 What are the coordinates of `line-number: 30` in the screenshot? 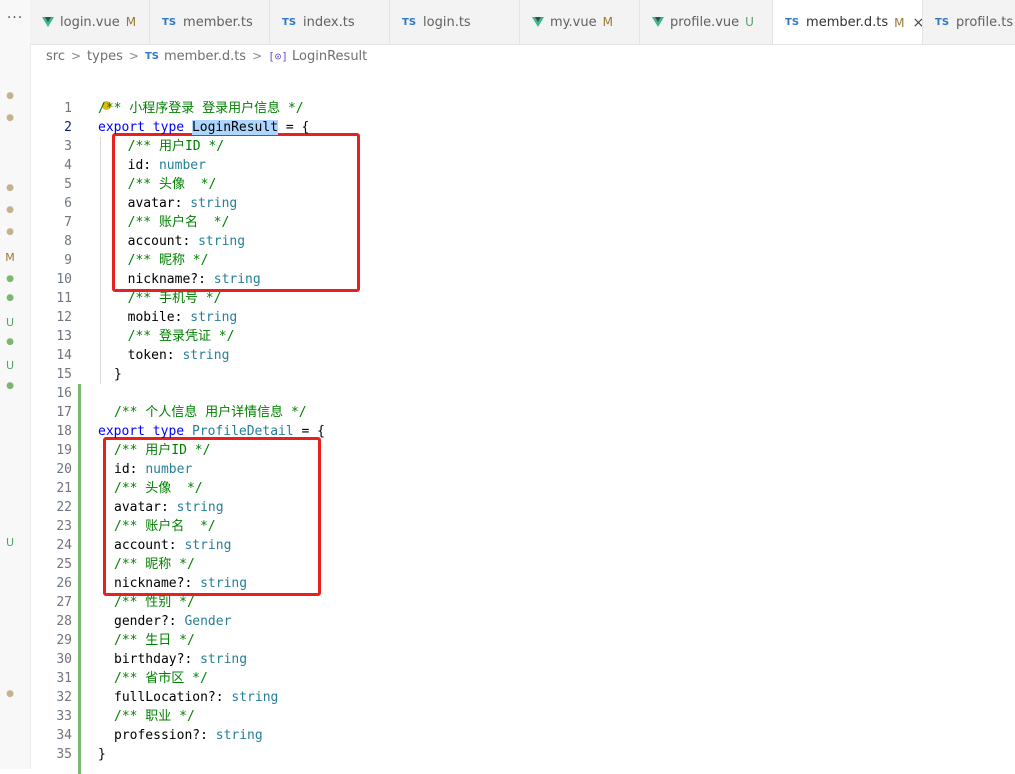 It's located at (64, 659).